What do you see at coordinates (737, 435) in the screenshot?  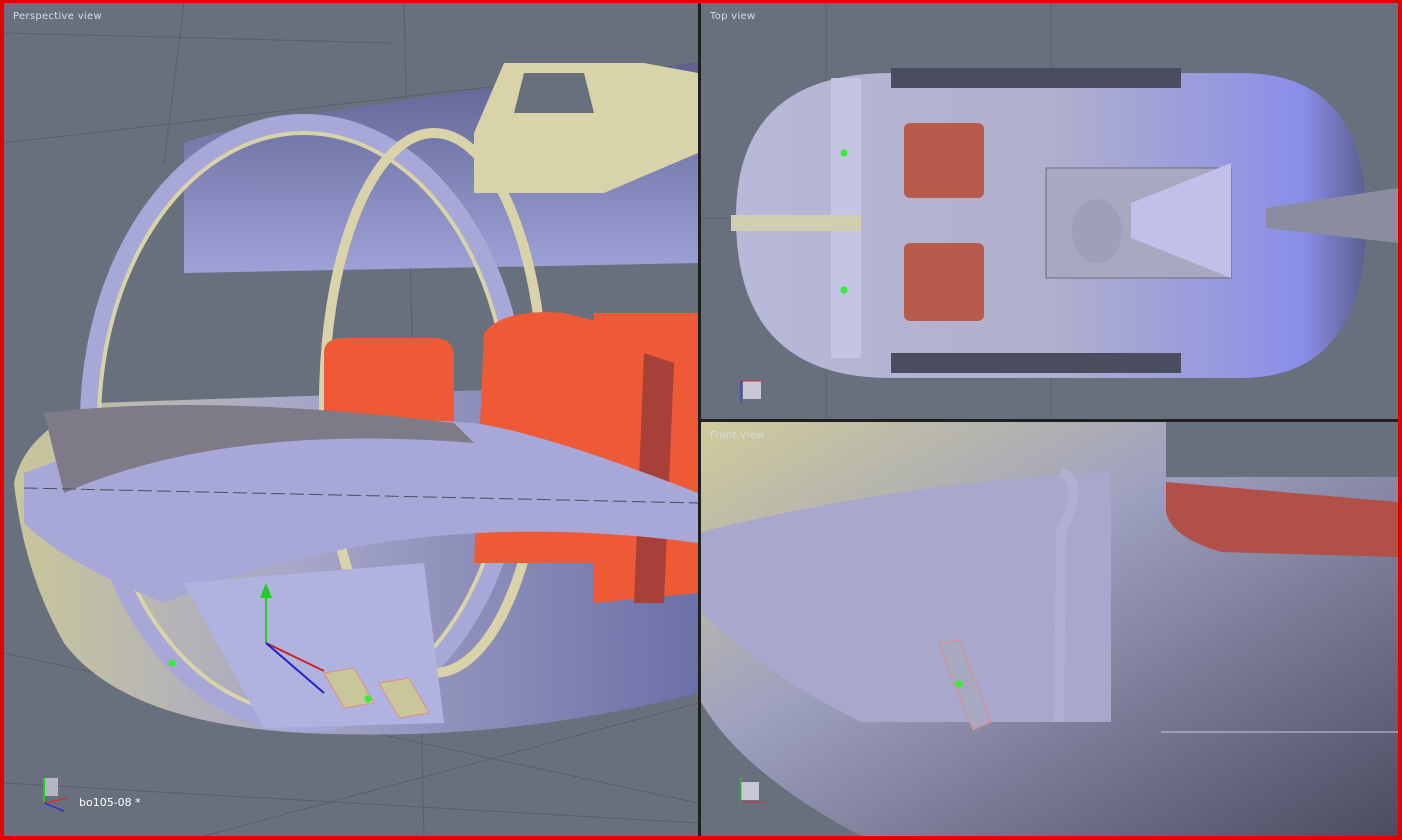 I see `viewport-label: Front view` at bounding box center [737, 435].